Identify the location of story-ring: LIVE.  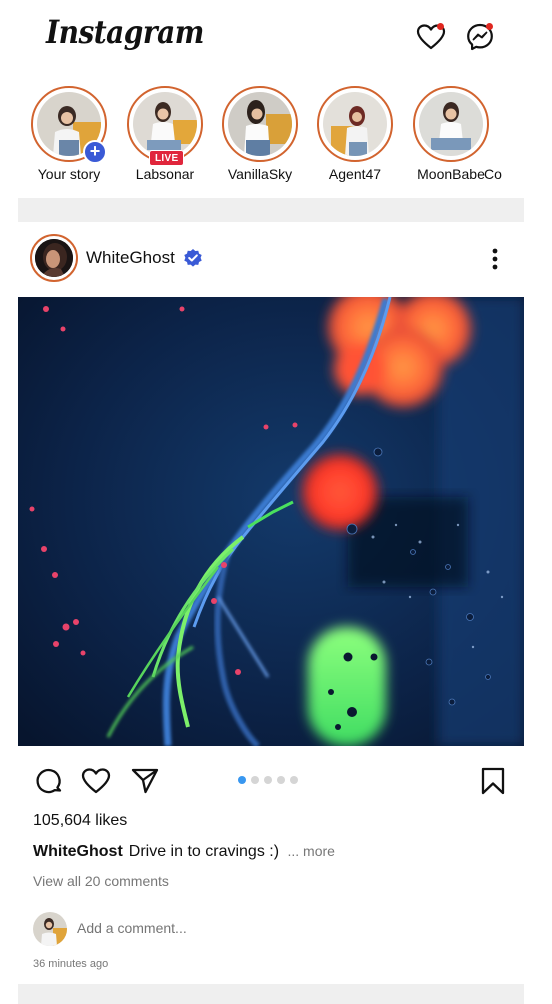
(165, 126).